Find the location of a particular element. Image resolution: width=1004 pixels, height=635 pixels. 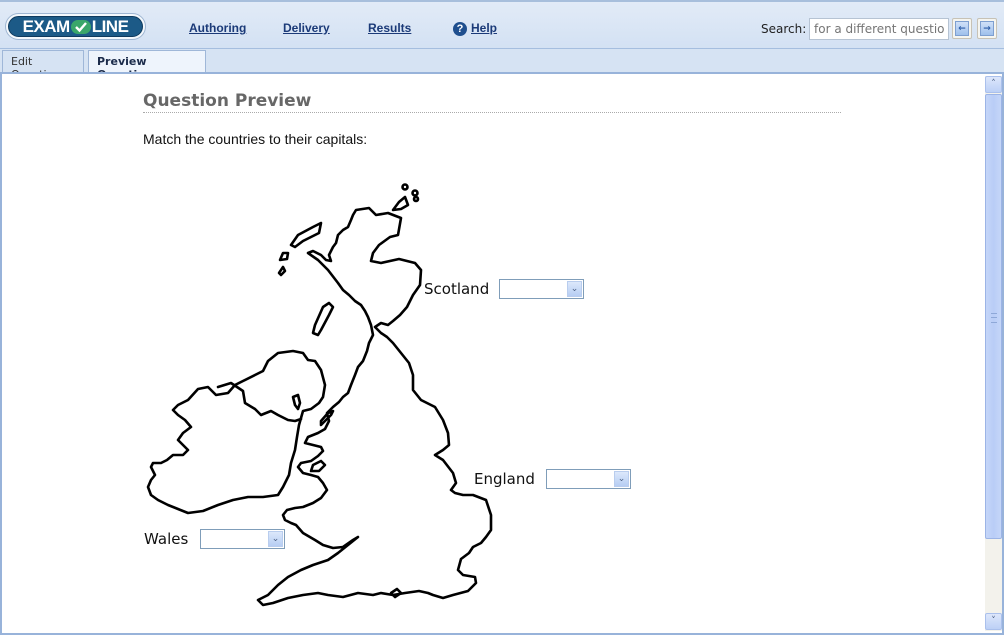

scotland-capital-dropdown: ⌄ is located at coordinates (541, 289).